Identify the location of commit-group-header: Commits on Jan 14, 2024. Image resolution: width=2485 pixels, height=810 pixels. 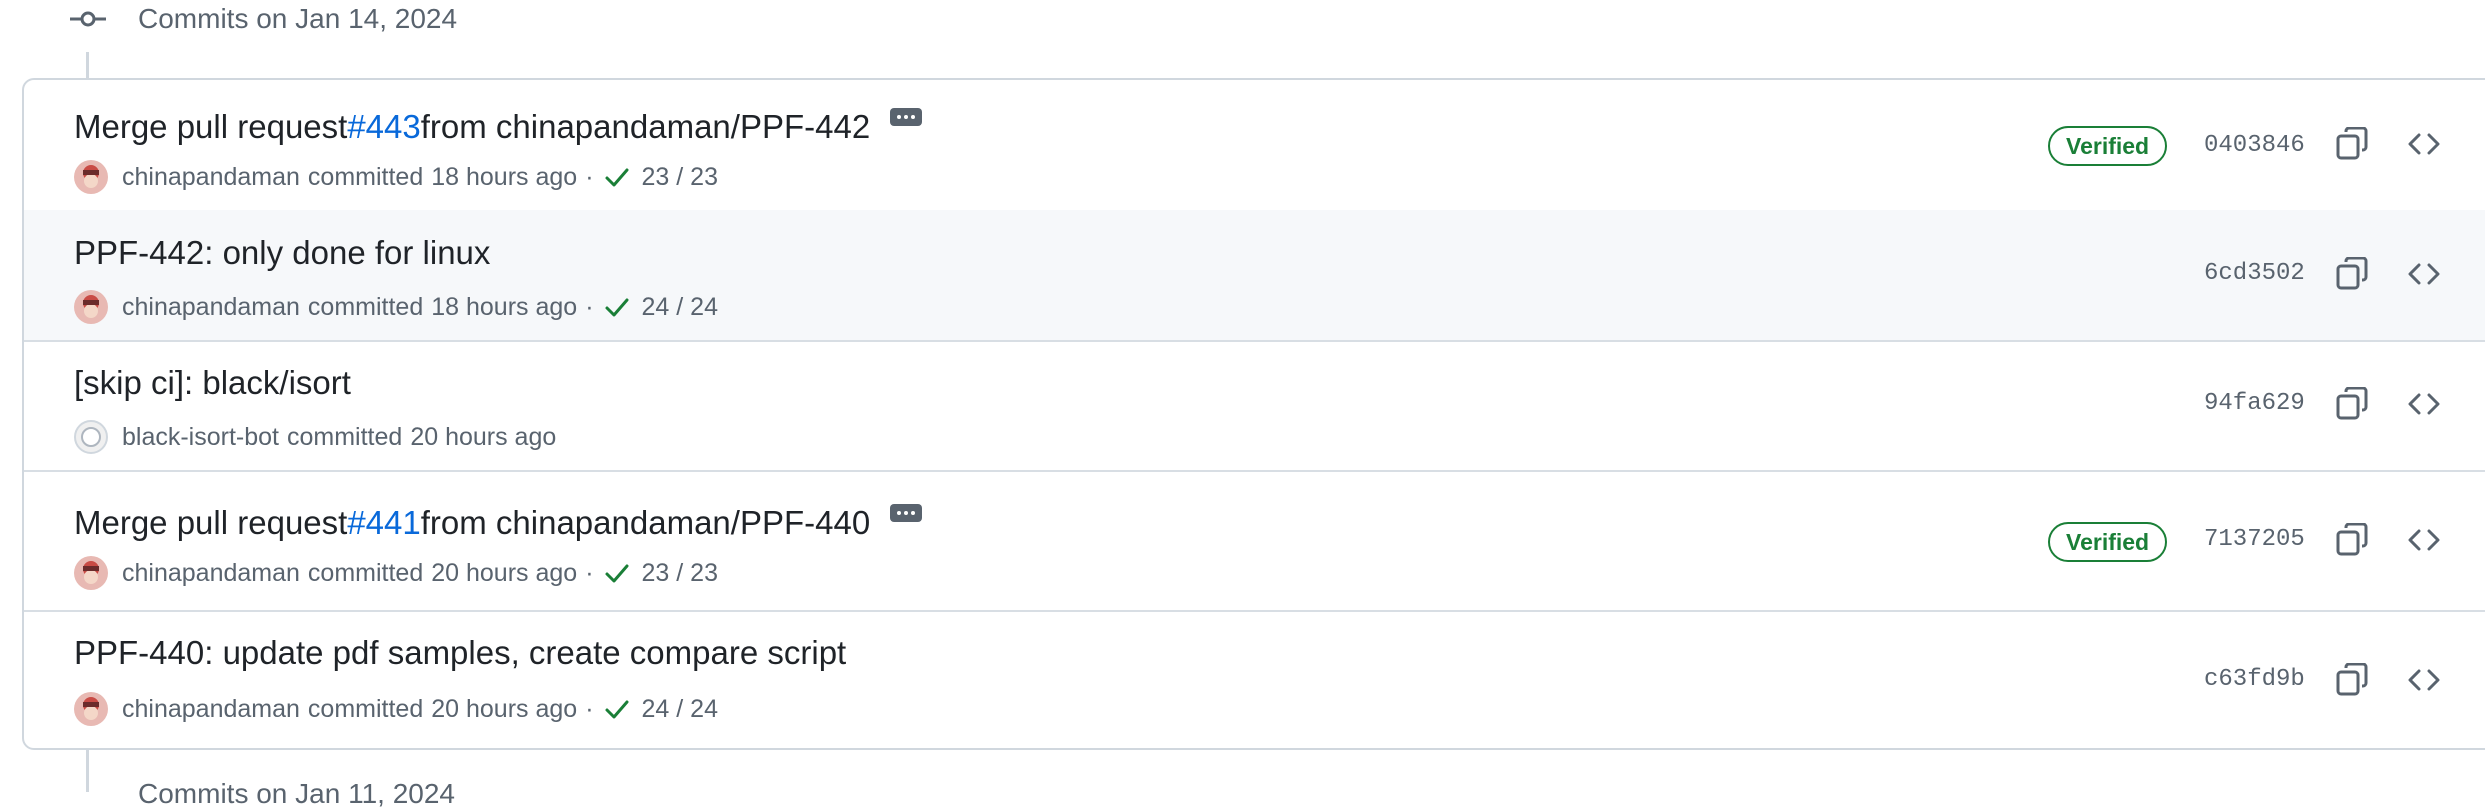
(263, 19).